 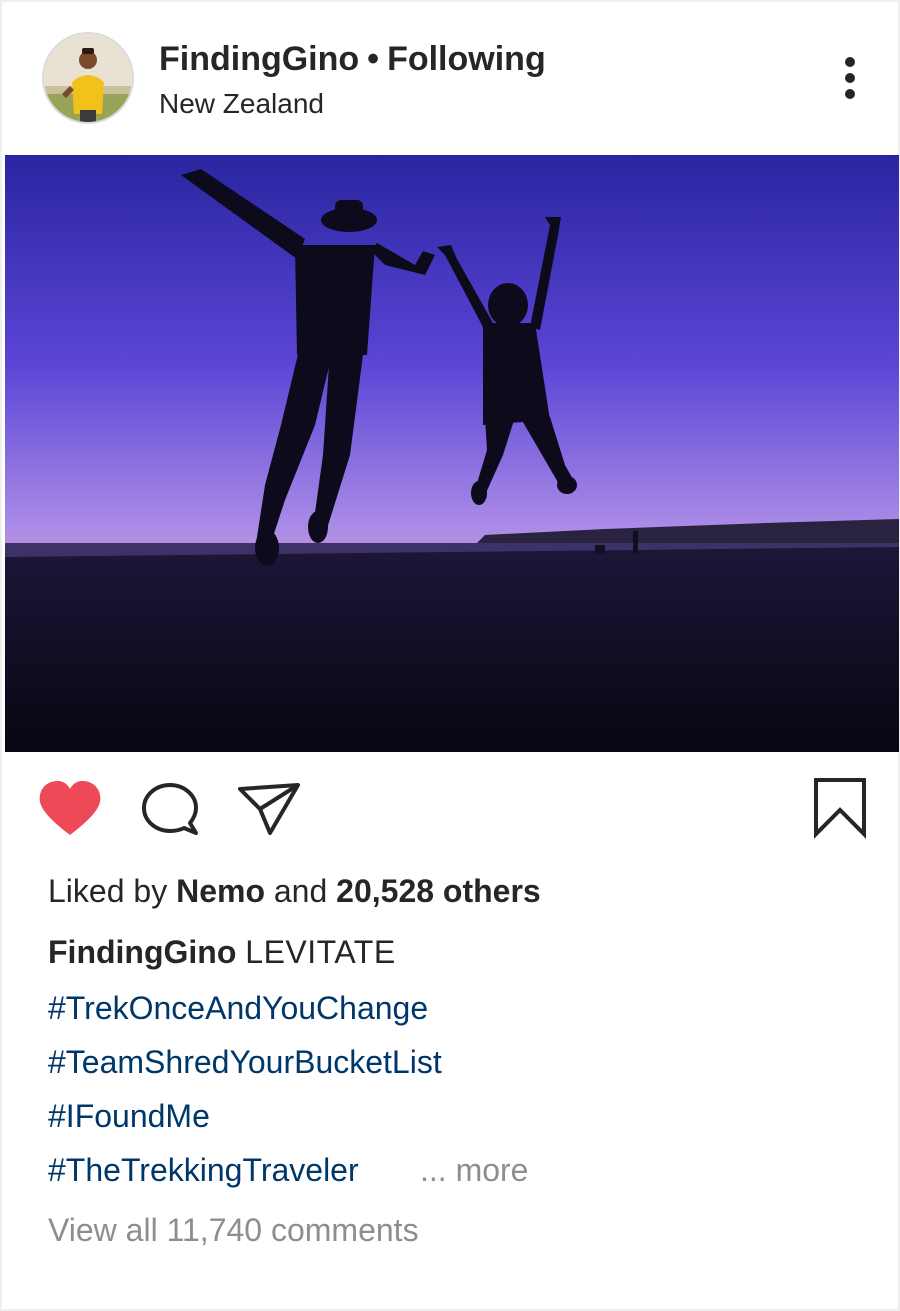 I want to click on caption-text: LEVITATE, so click(x=320, y=952).